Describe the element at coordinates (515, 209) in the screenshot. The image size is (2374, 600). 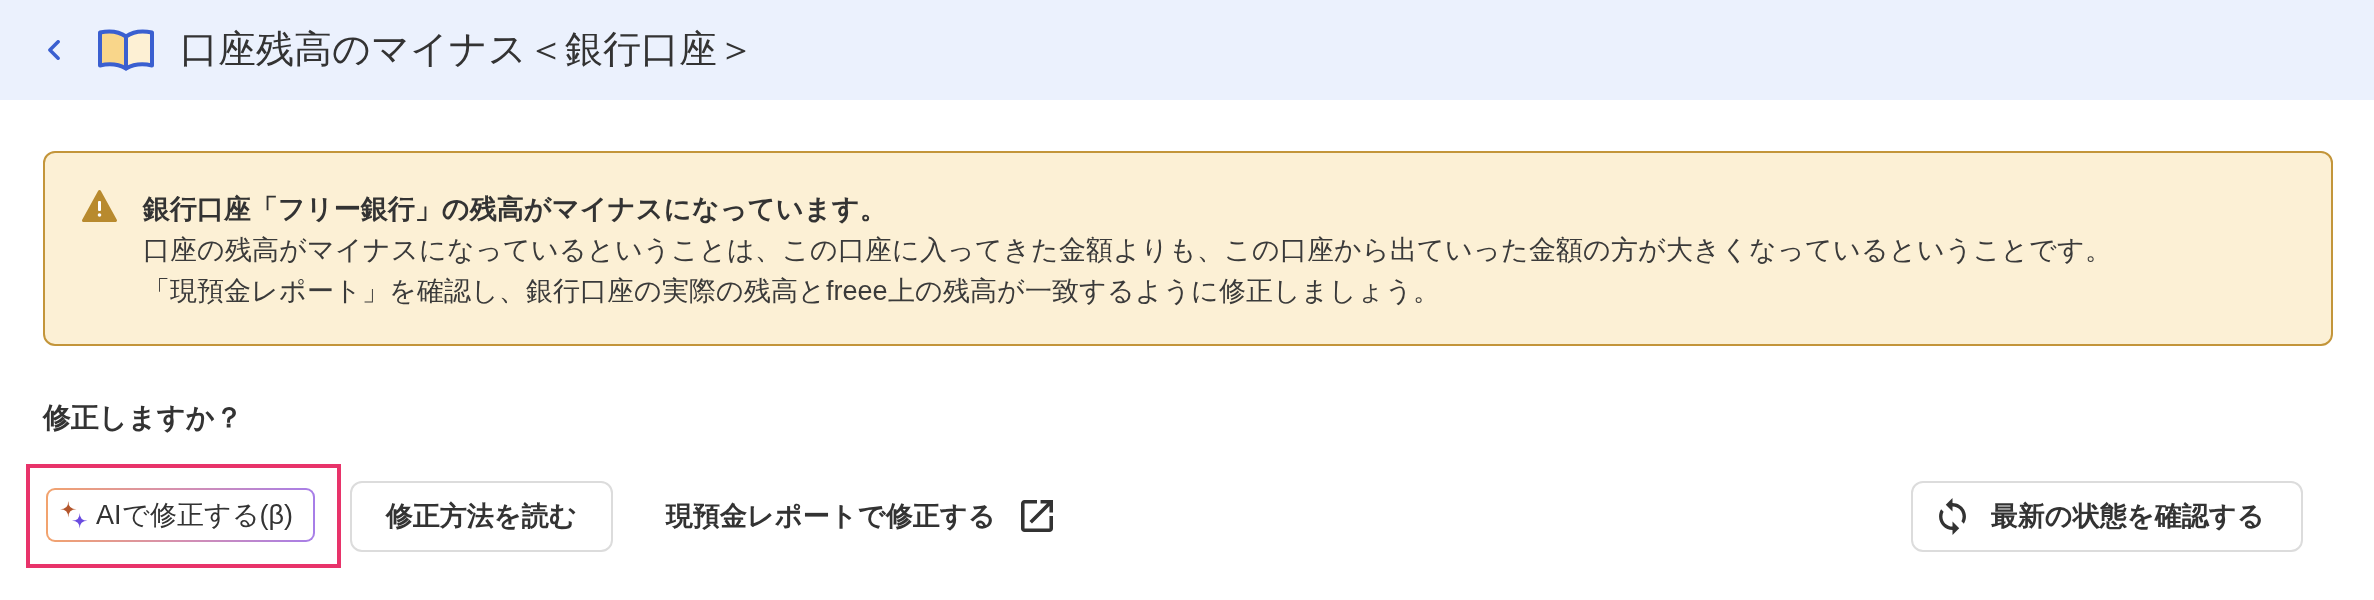
I see `alert-title: 銀行口座「フリー銀行」の残高がマイナスになっています。` at that location.